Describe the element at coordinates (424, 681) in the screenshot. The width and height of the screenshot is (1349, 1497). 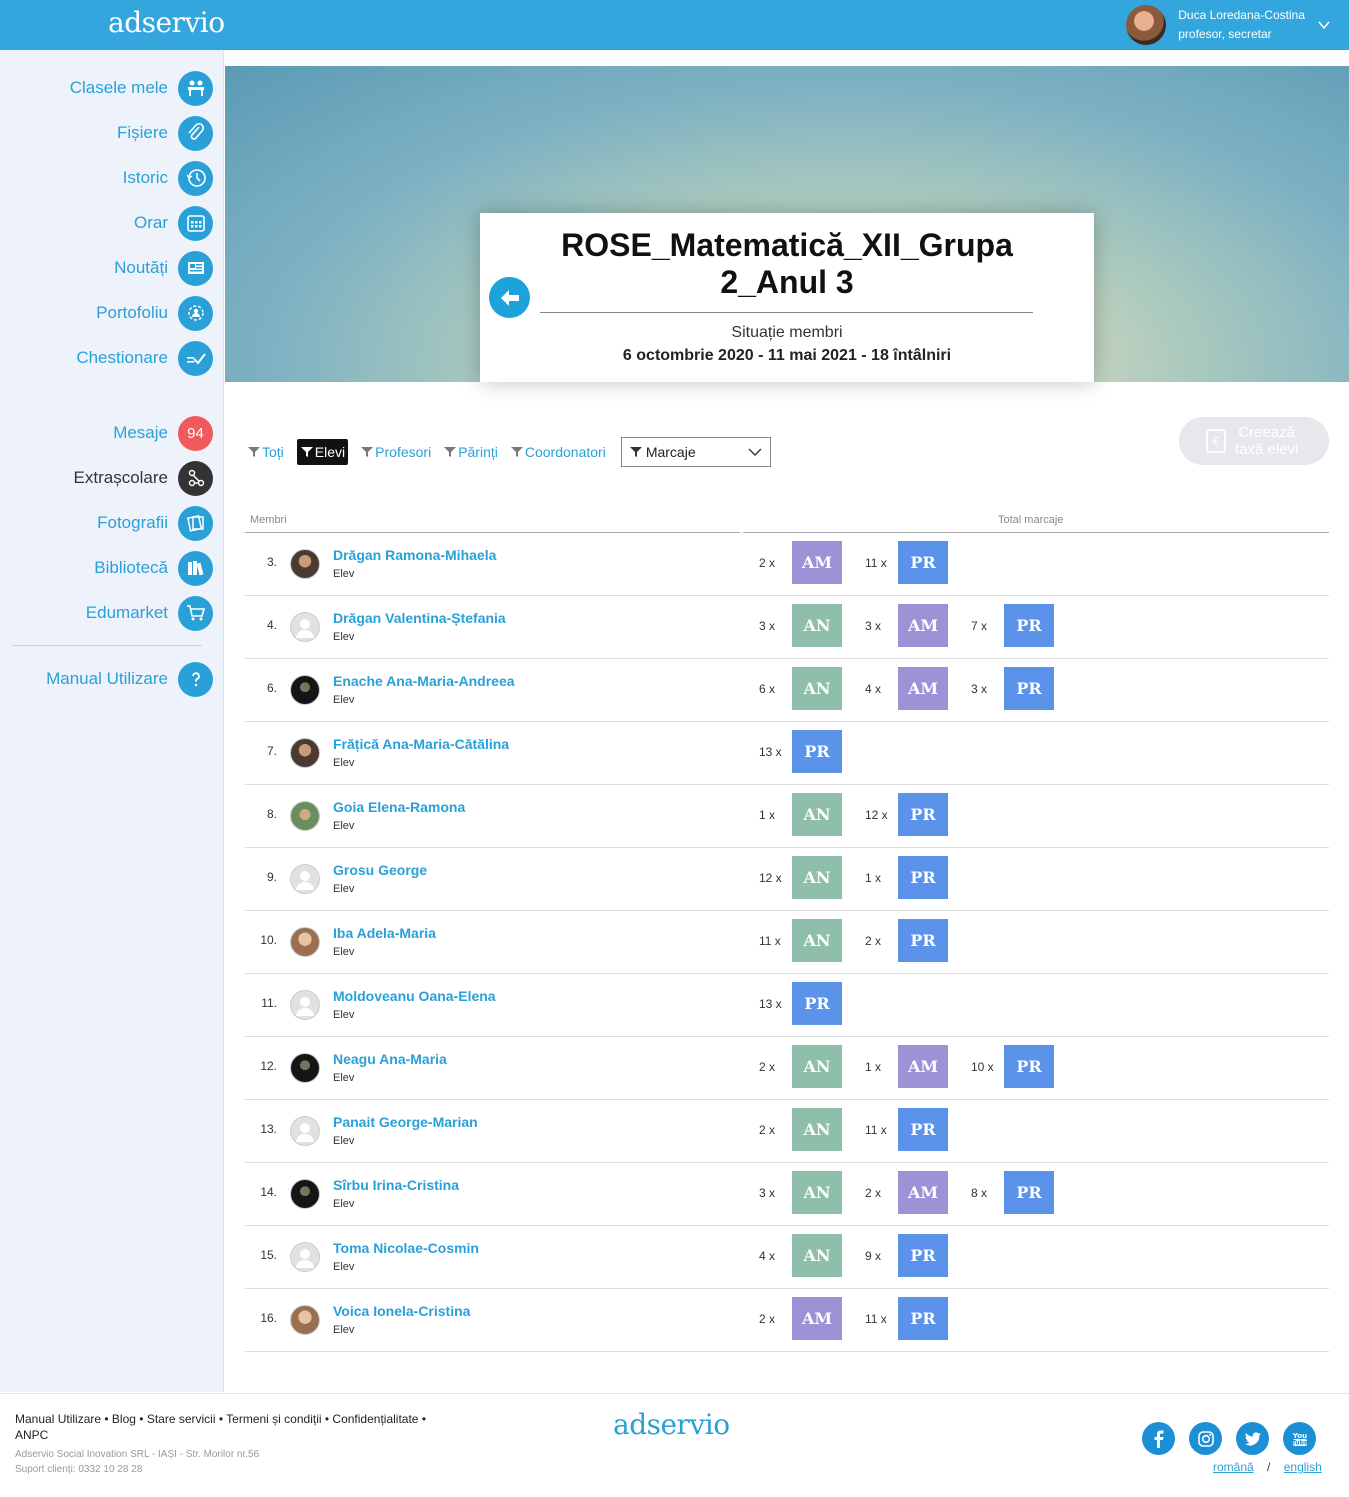
I see `member-name-link: Enache Ana-Maria-Andreea` at that location.